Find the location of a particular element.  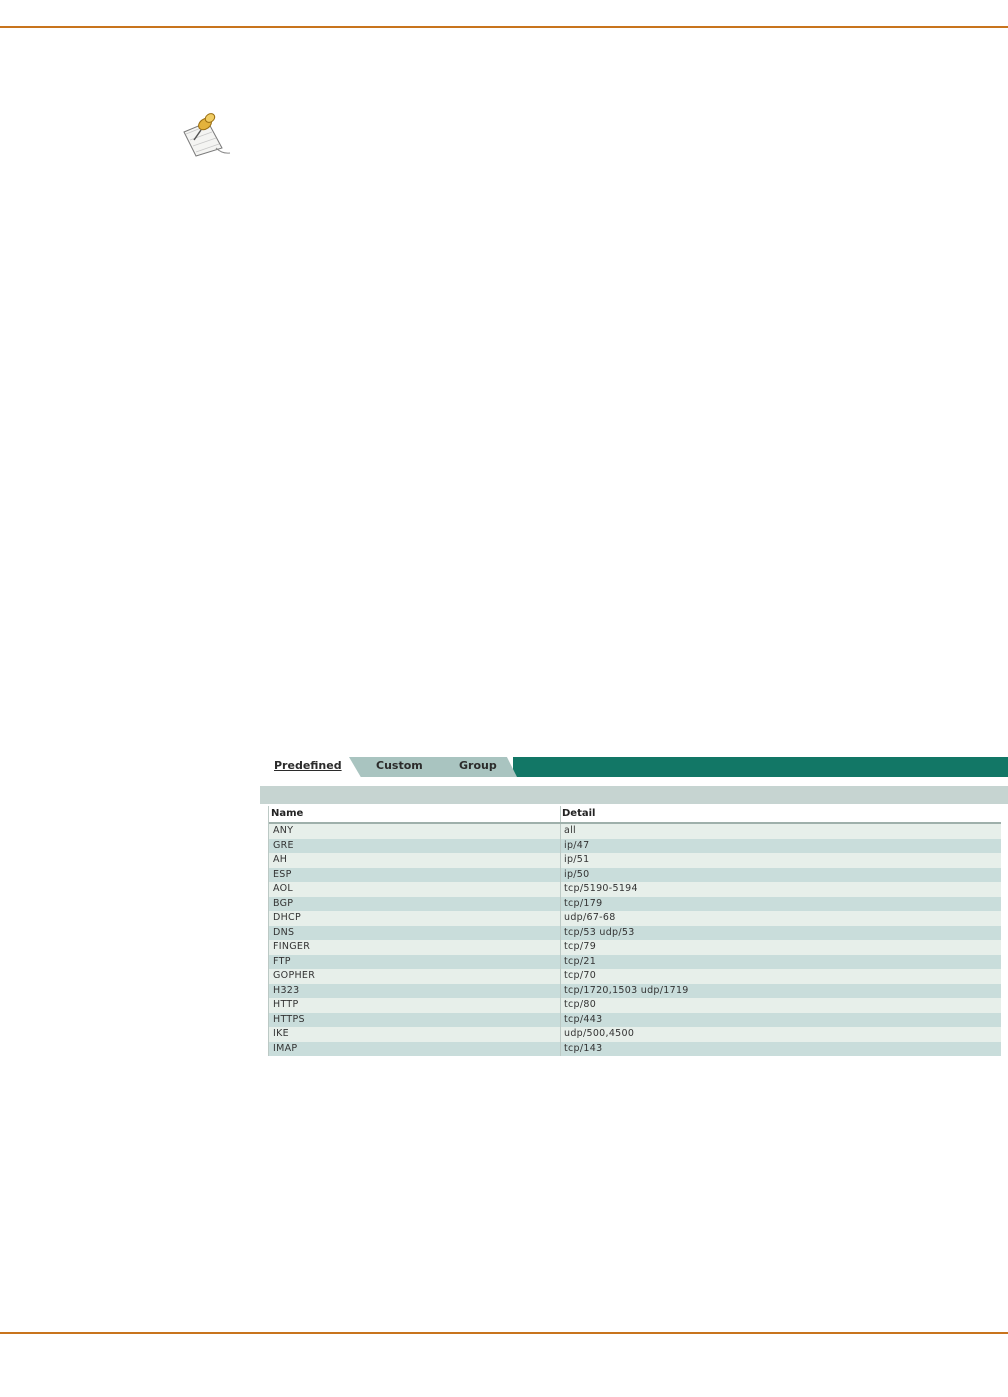

tab-group-label: Group is located at coordinates (478, 765).